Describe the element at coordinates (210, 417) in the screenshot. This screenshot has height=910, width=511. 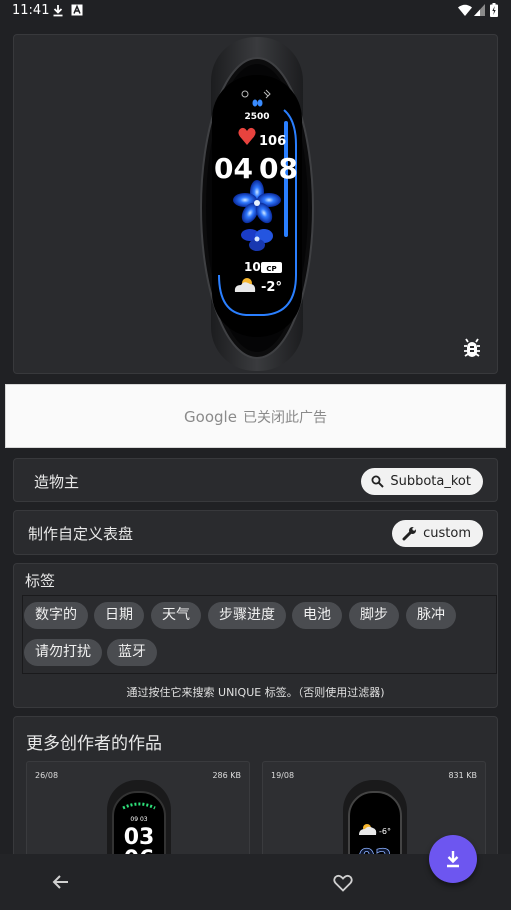
I see `ad-brand: Google` at that location.